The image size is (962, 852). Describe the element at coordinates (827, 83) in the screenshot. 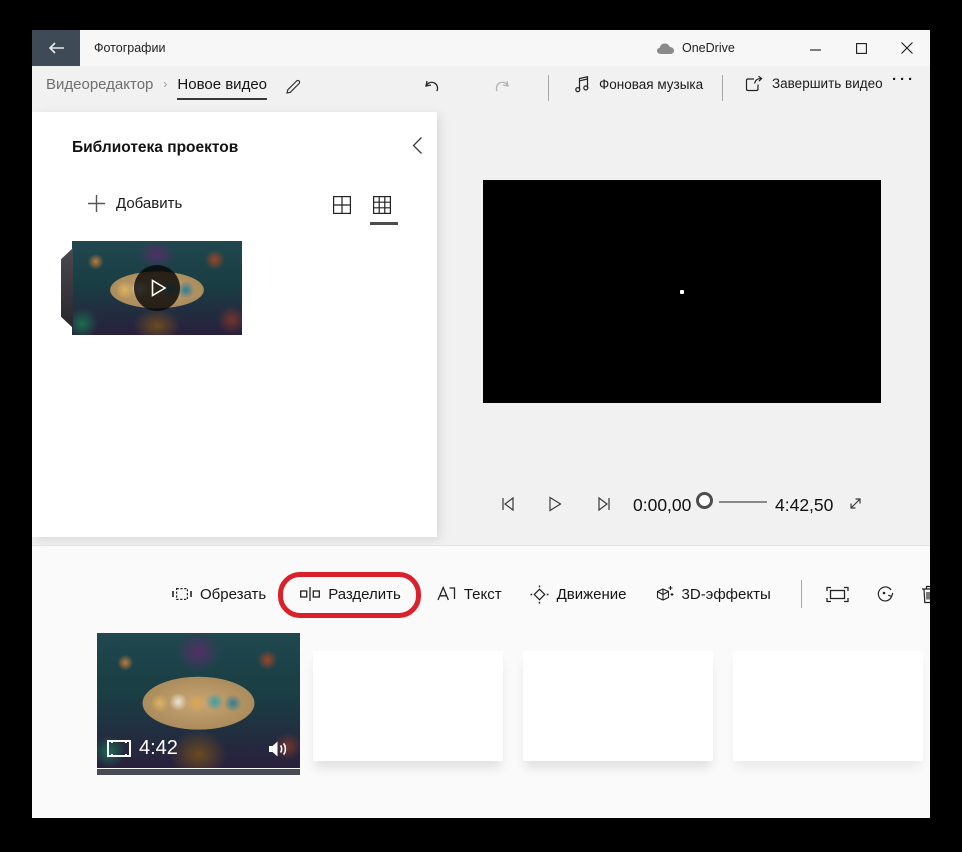

I see `finish-video-label: Завершить видео` at that location.